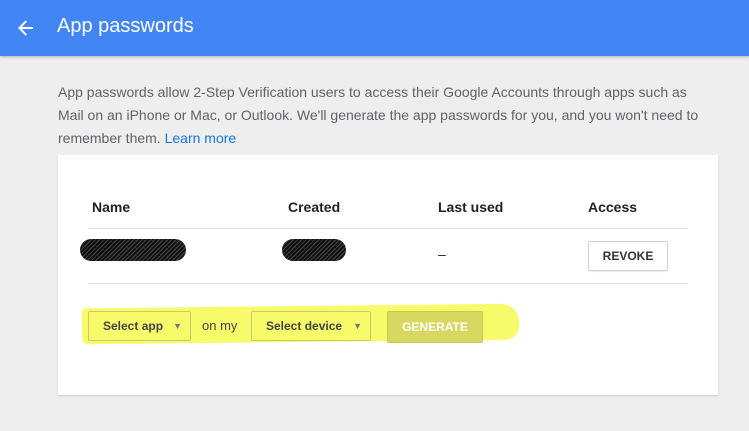 The width and height of the screenshot is (749, 431). I want to click on select-app-dropdown: Select app ▼, so click(139, 326).